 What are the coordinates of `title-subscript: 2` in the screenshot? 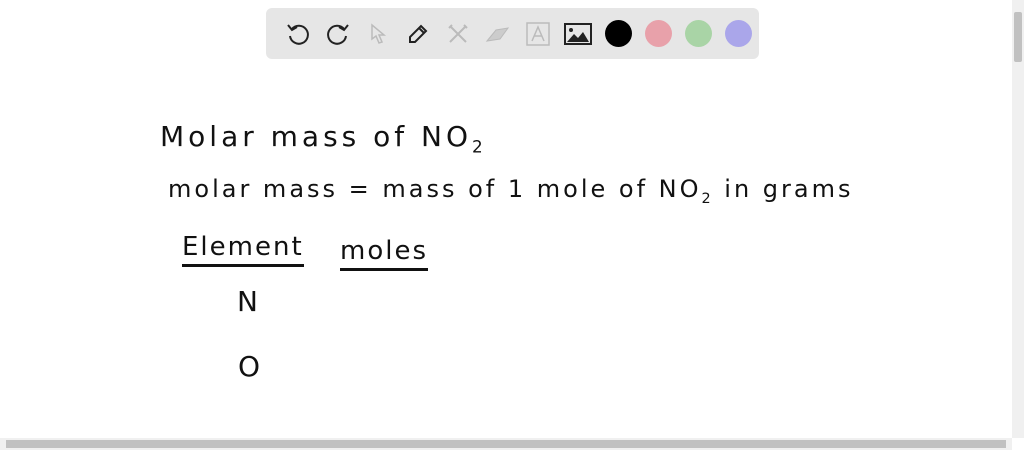 It's located at (479, 146).